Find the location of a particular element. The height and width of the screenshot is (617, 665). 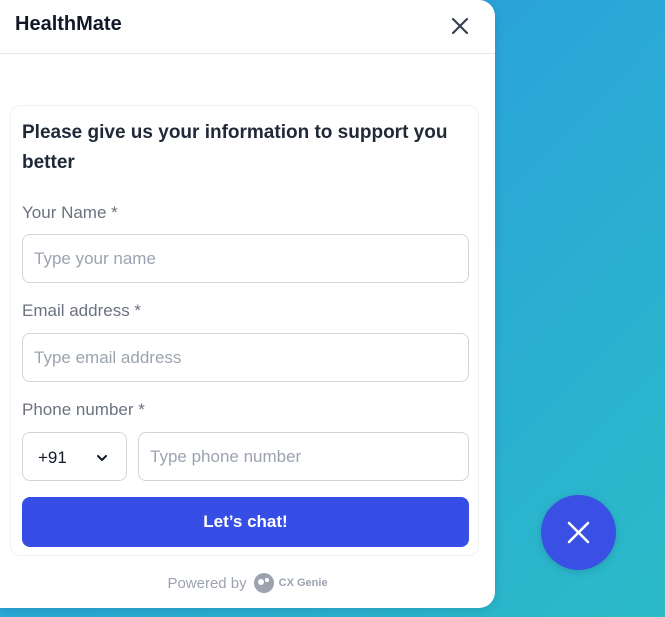

email-input is located at coordinates (245, 357).